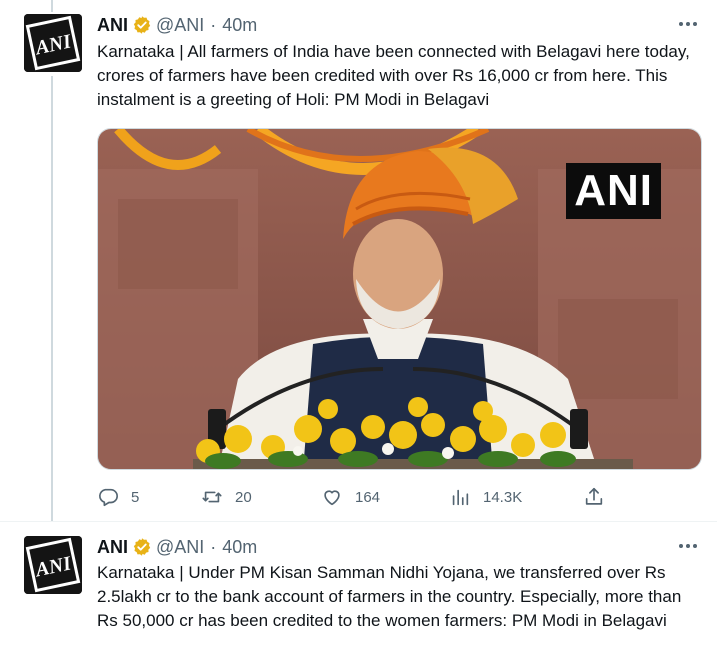  What do you see at coordinates (243, 497) in the screenshot?
I see `retweet-count: 20` at bounding box center [243, 497].